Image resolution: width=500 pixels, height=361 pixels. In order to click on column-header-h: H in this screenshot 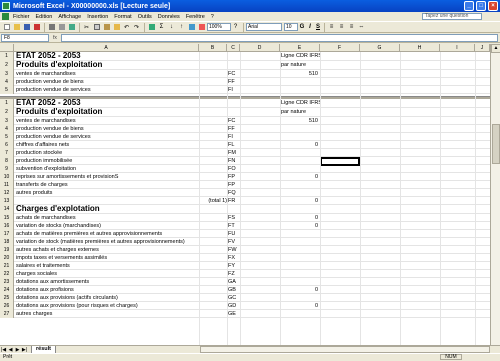, I will do `click(420, 48)`.